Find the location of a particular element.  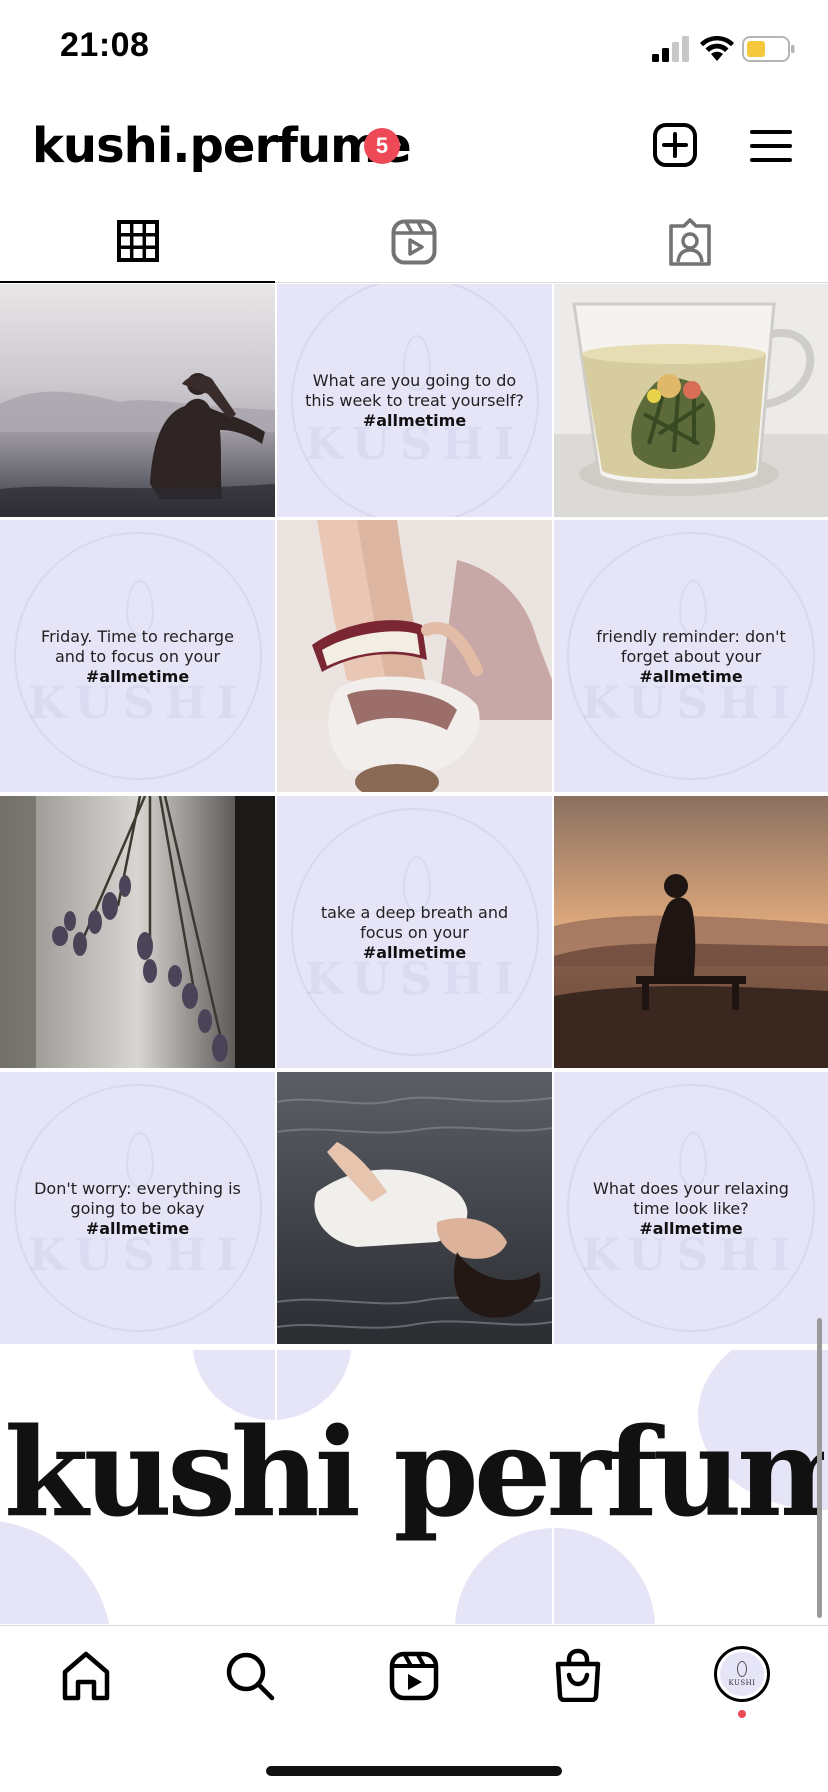

battery-icon is located at coordinates (769, 49).